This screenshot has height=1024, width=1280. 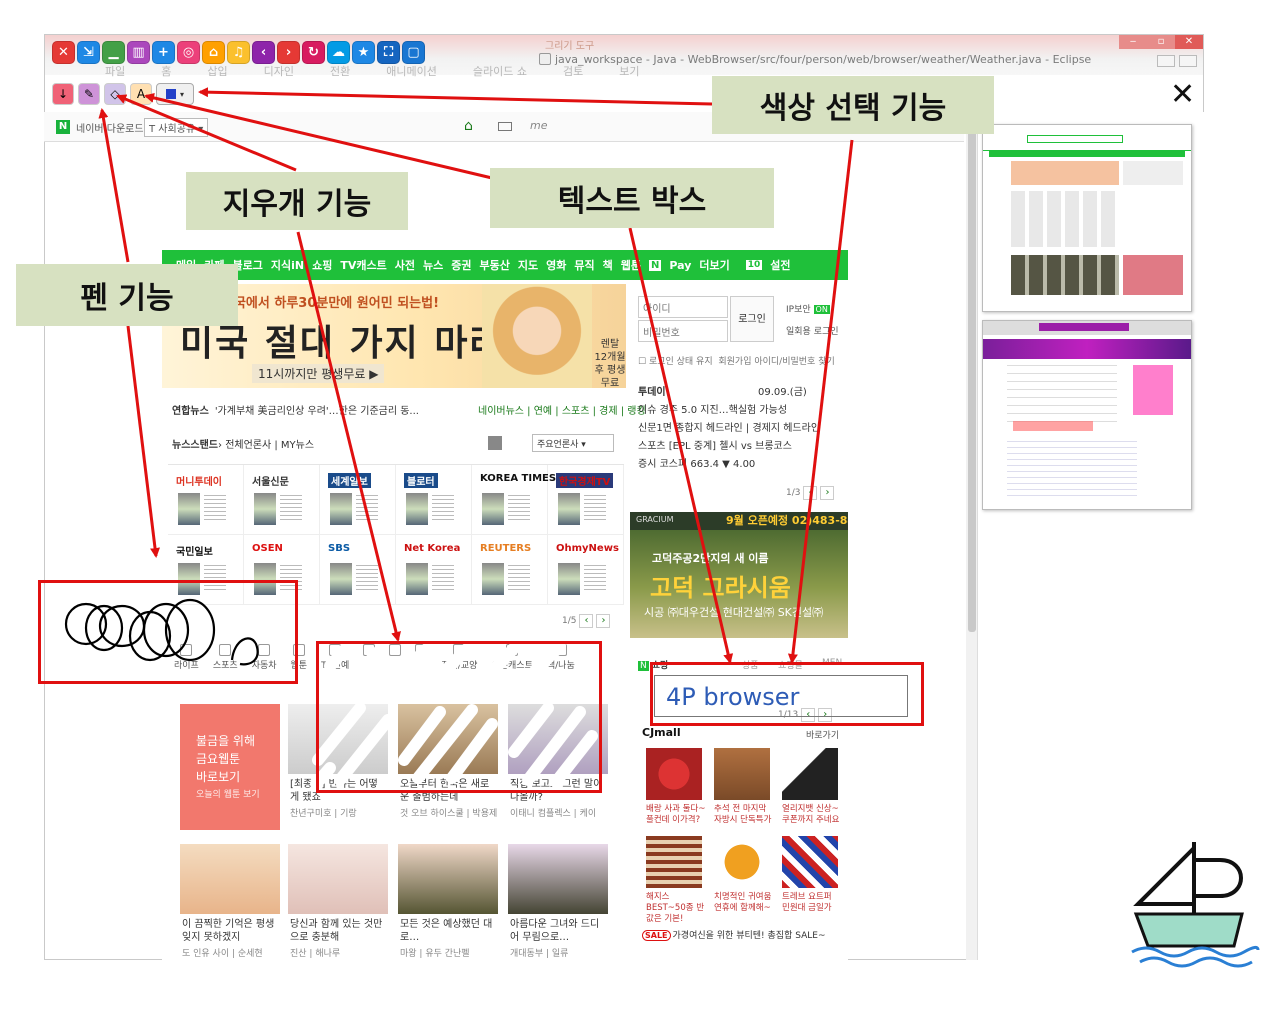 What do you see at coordinates (787, 694) in the screenshot?
I see `textbox-demo-box` at bounding box center [787, 694].